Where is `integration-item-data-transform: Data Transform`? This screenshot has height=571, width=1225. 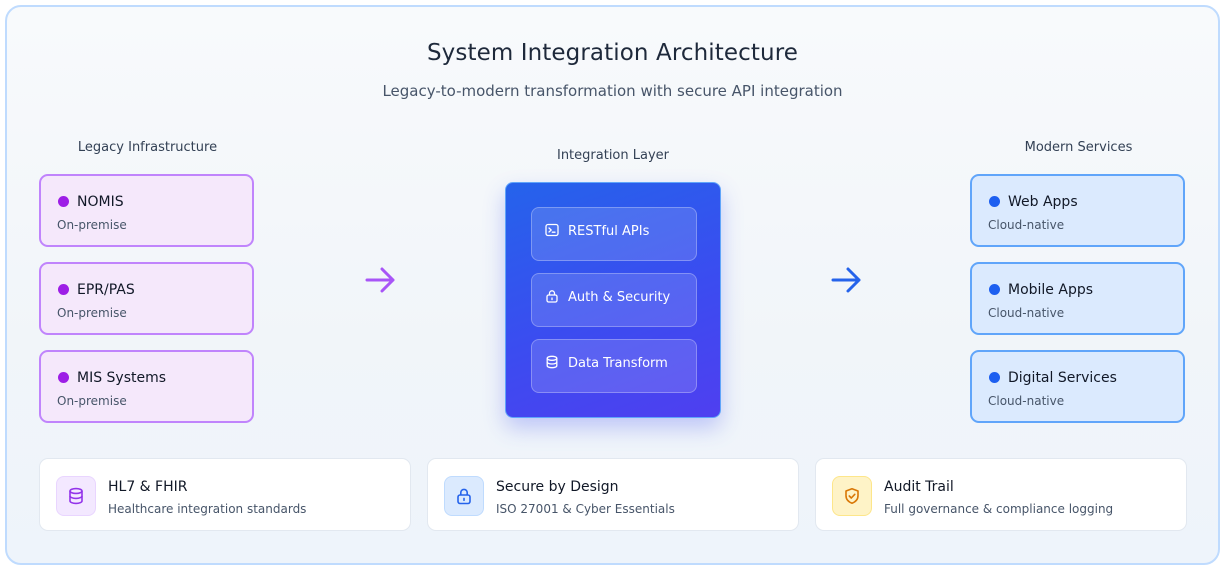
integration-item-data-transform: Data Transform is located at coordinates (614, 366).